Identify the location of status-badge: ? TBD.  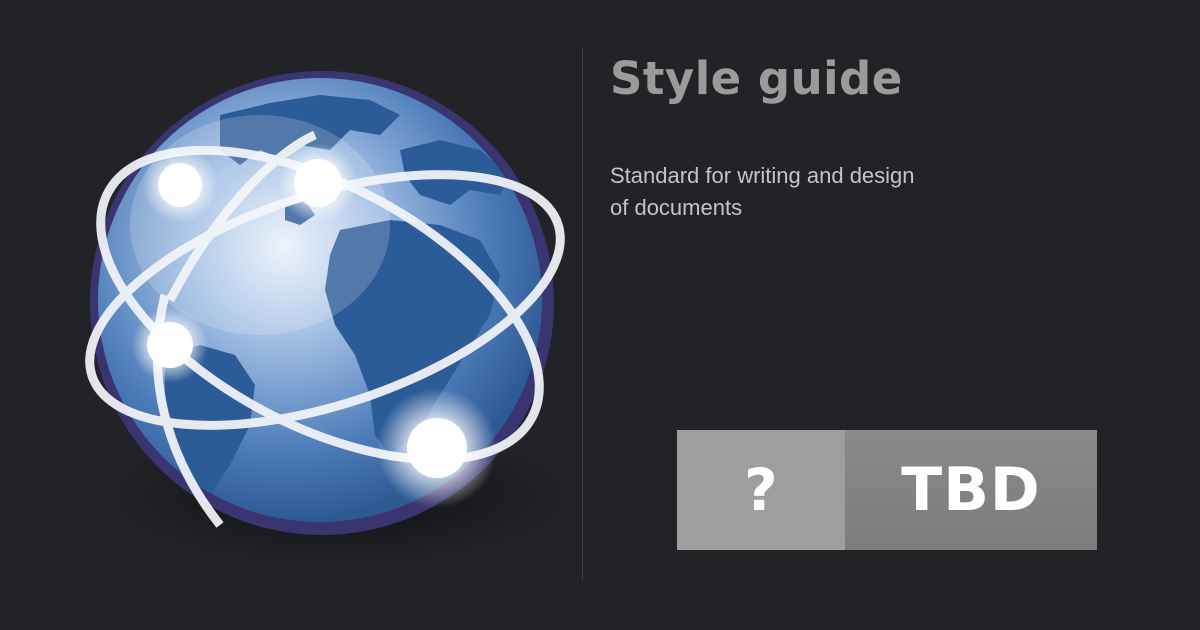
(887, 490).